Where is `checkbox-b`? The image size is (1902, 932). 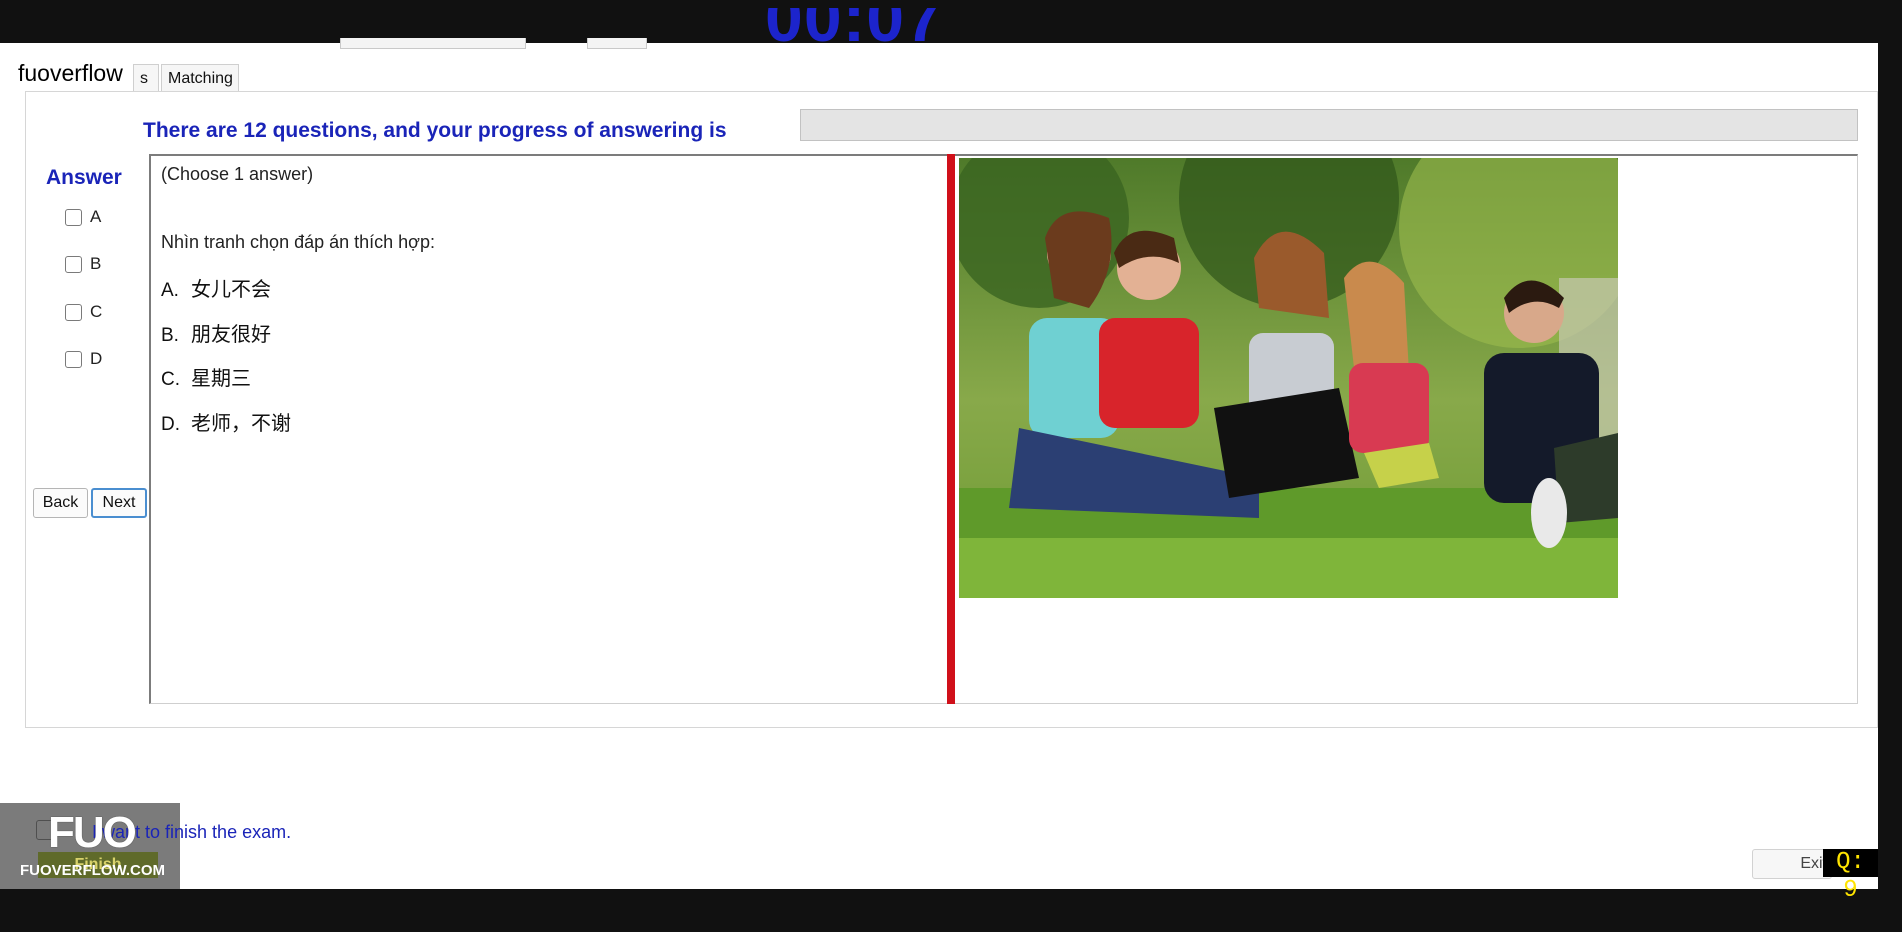 checkbox-b is located at coordinates (73, 264).